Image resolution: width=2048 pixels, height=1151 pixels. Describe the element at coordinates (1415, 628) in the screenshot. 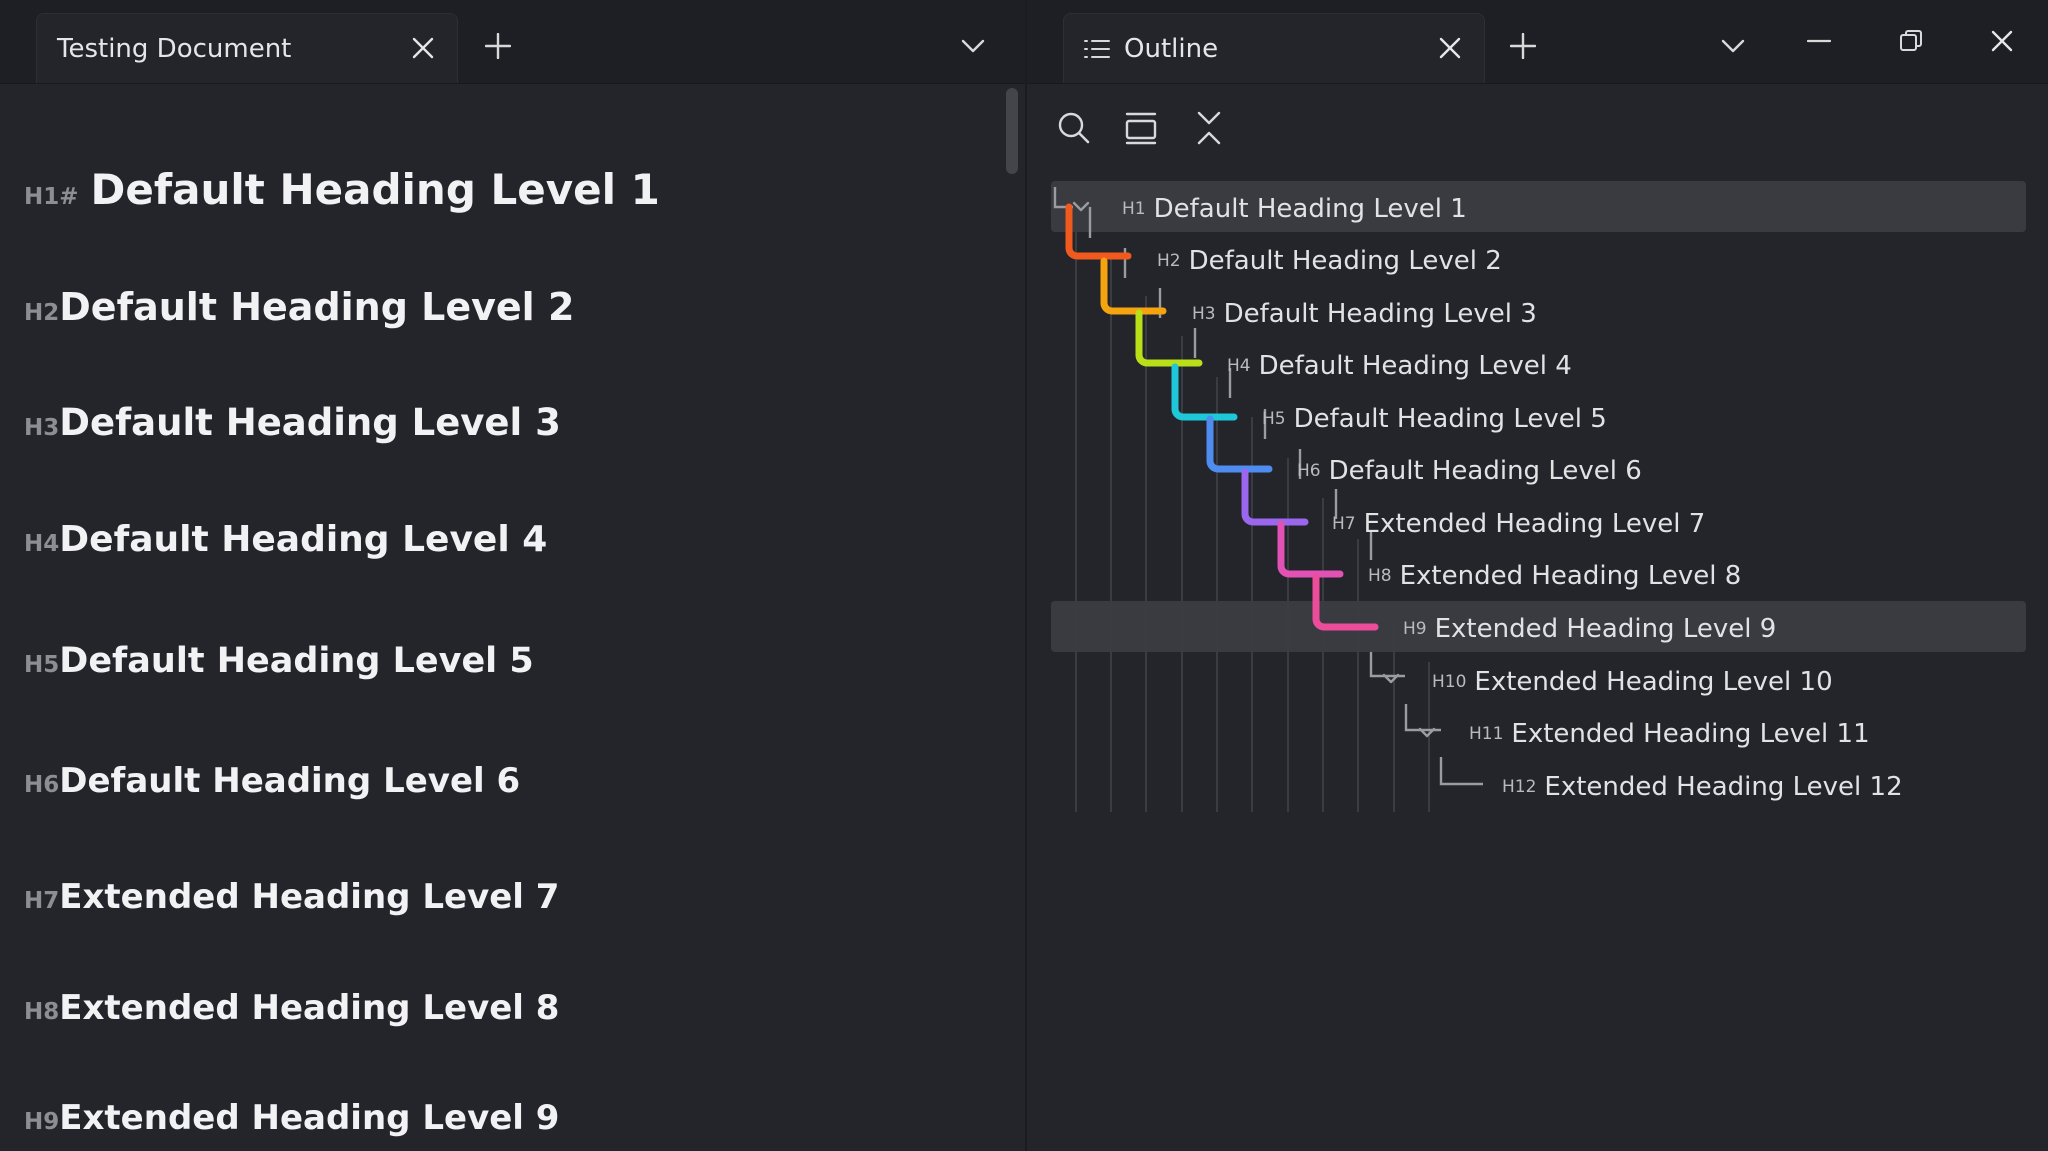

I see `level-tag: H9` at that location.